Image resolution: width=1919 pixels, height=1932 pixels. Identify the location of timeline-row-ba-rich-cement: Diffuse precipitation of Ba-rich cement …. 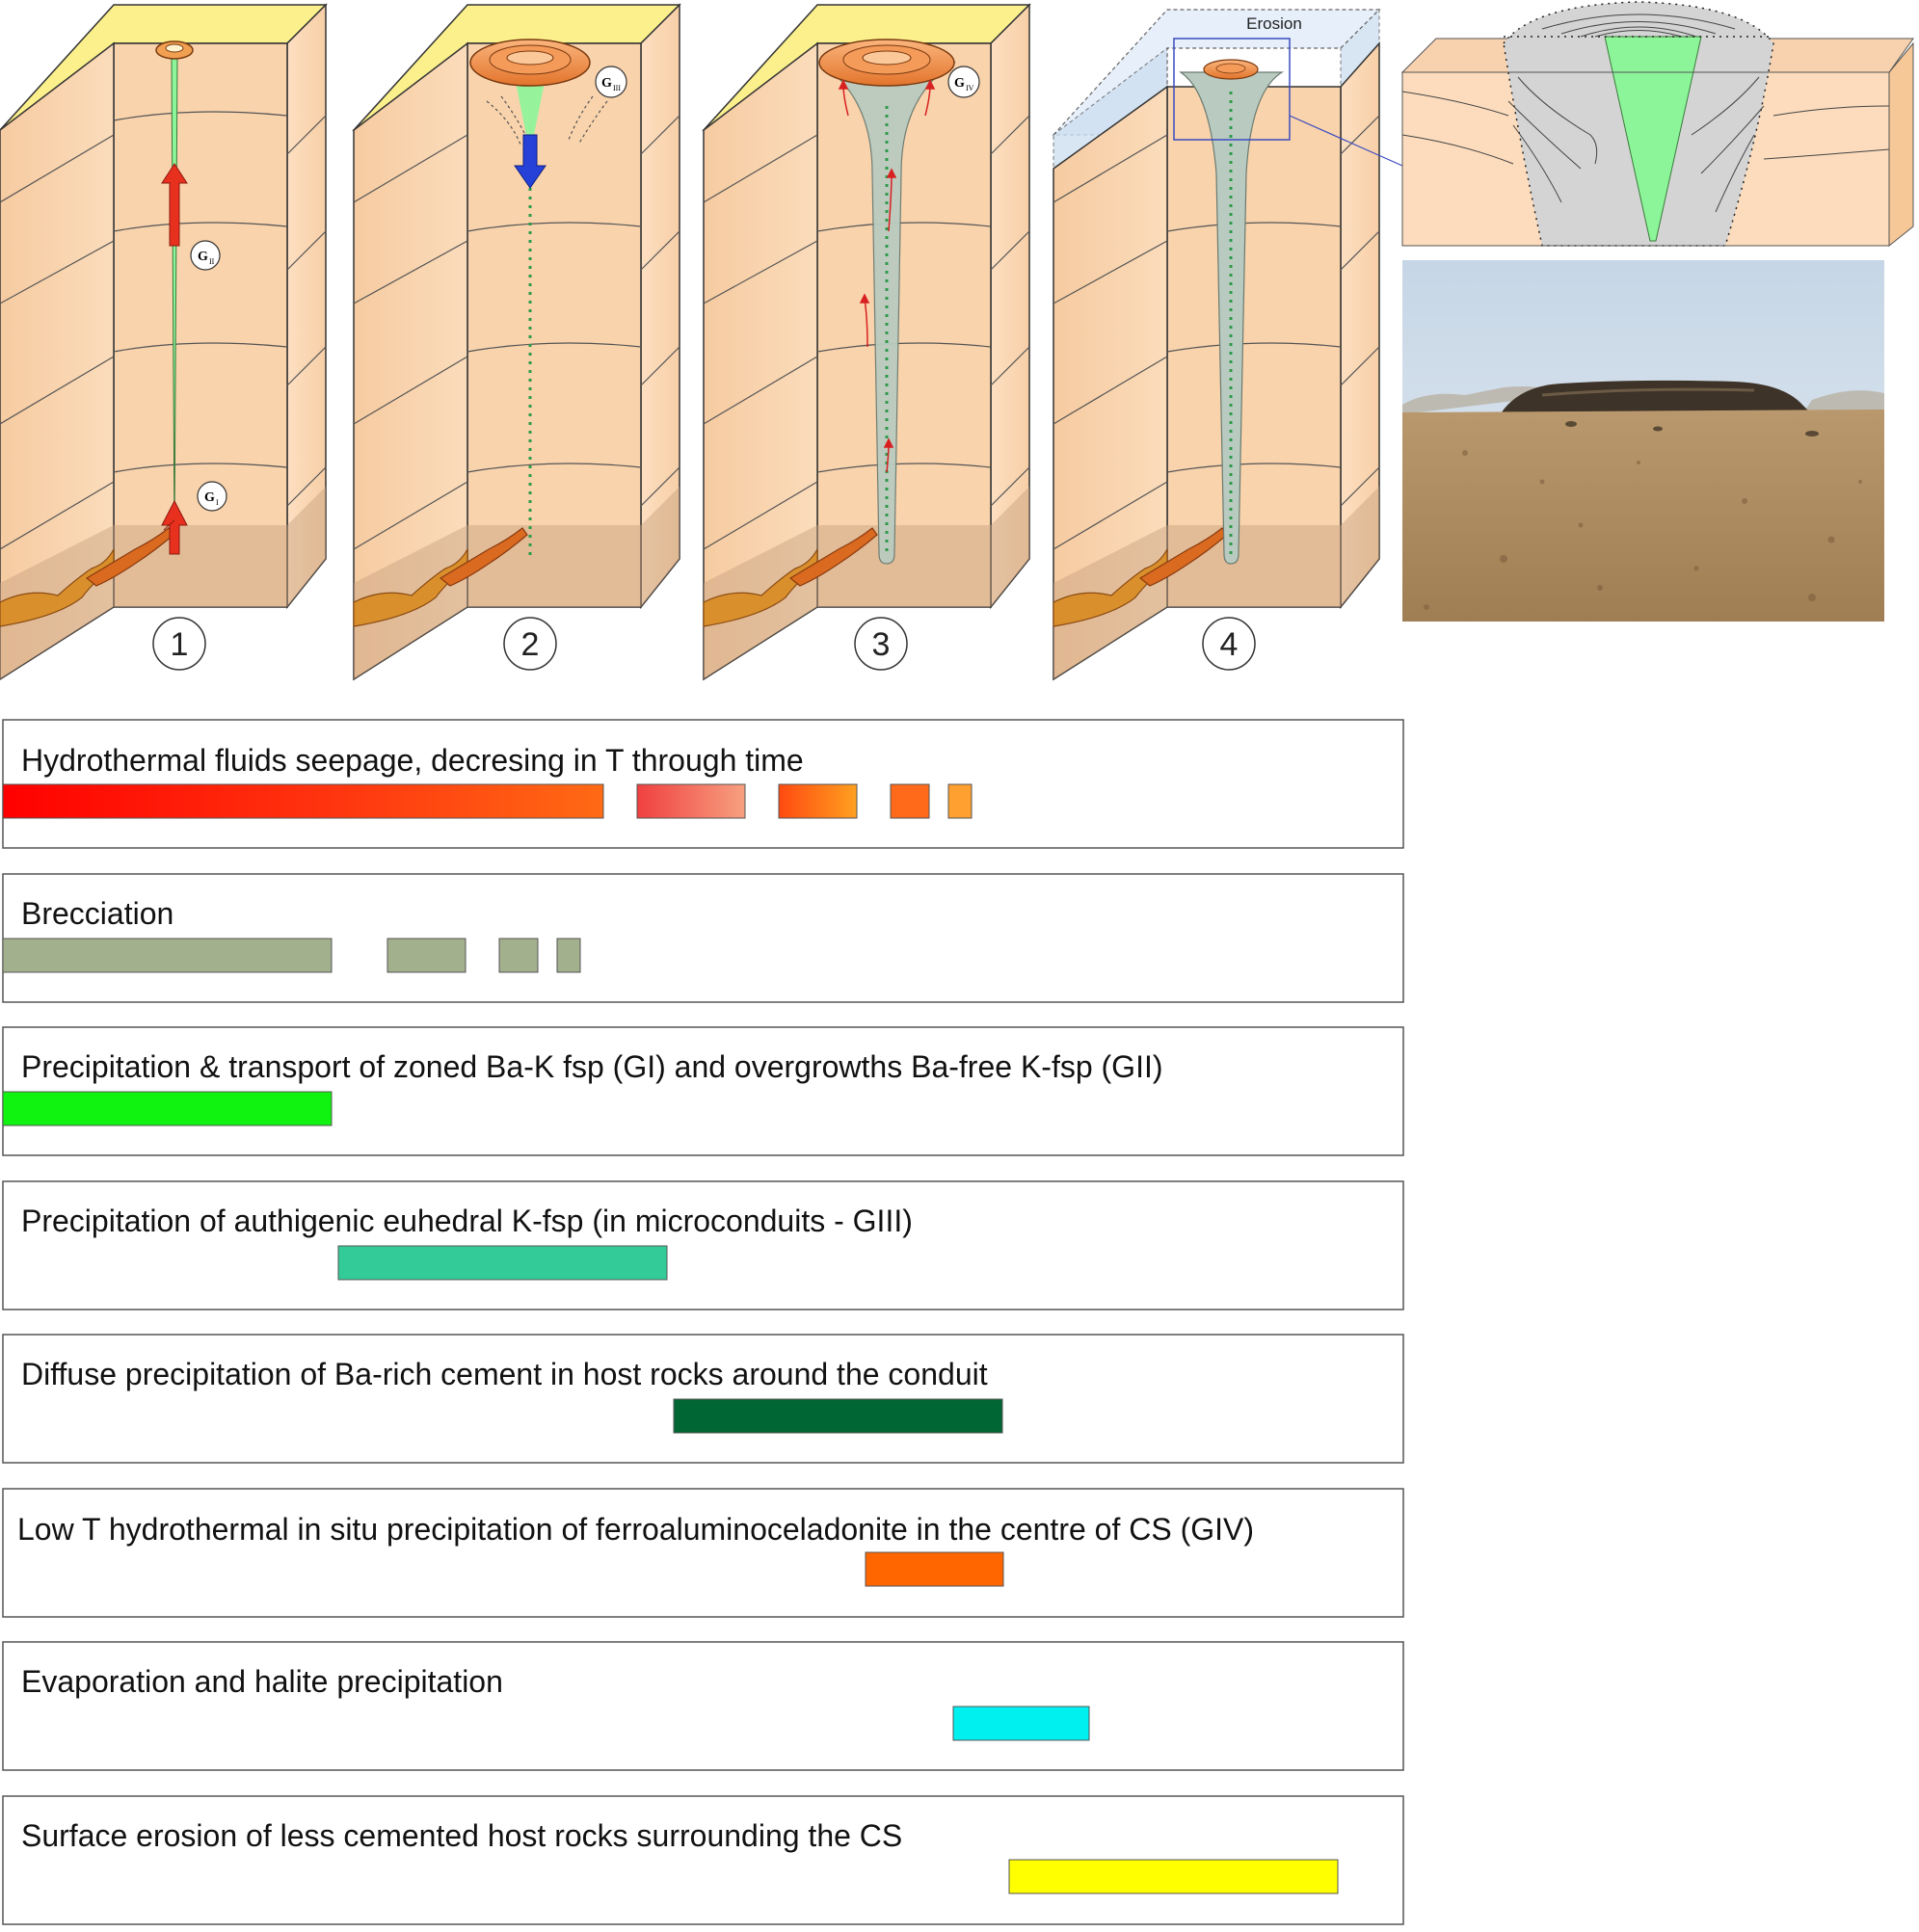
(703, 1399).